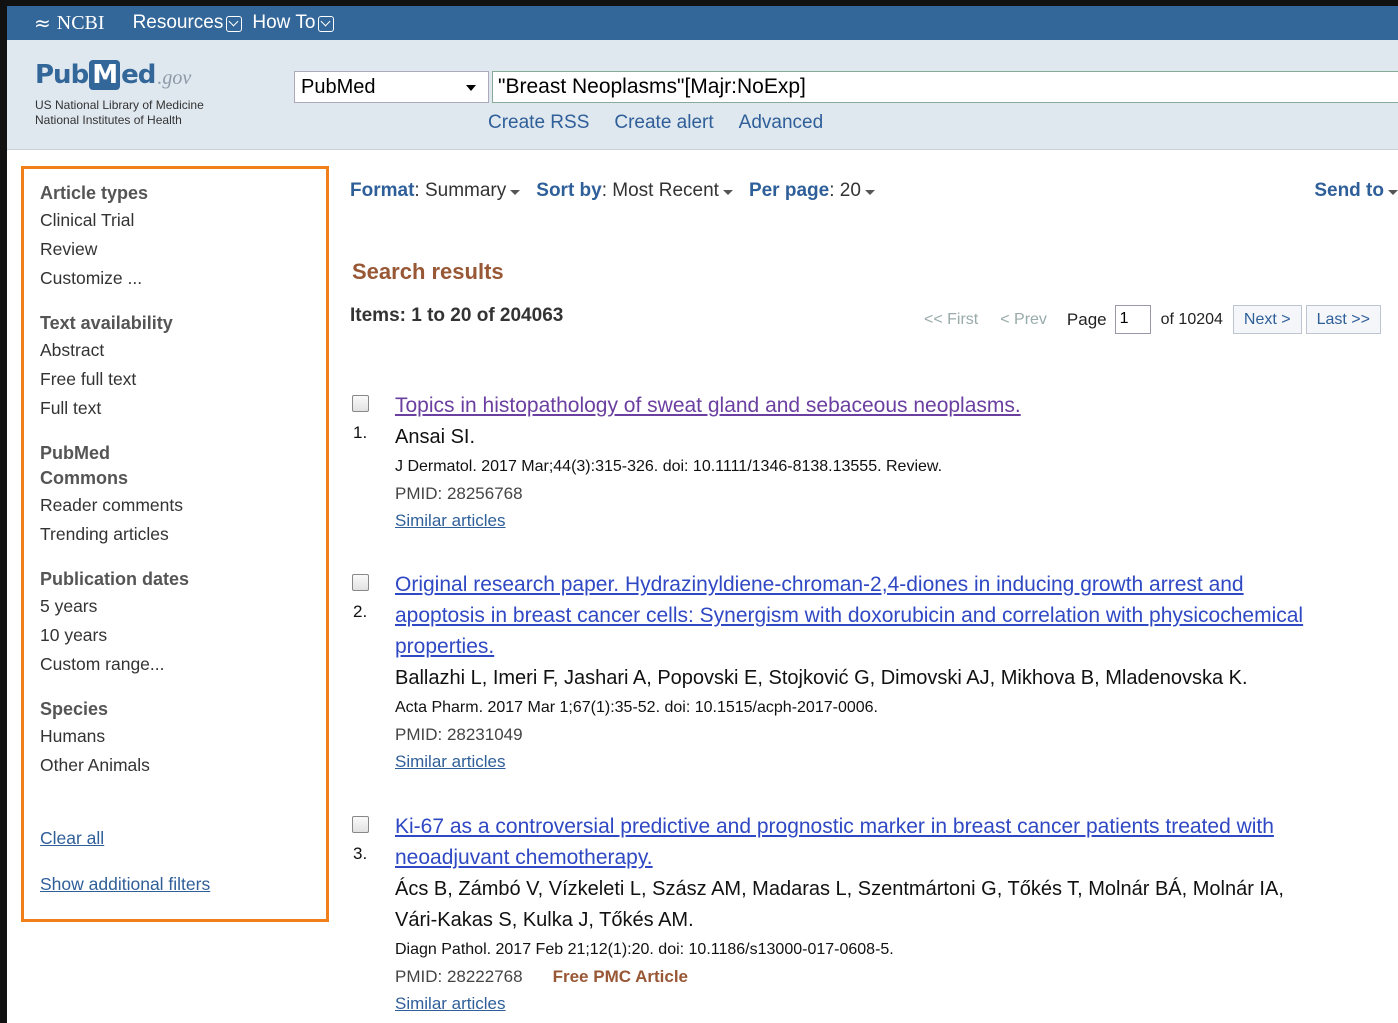  I want to click on howto-menu: How To, so click(293, 23).